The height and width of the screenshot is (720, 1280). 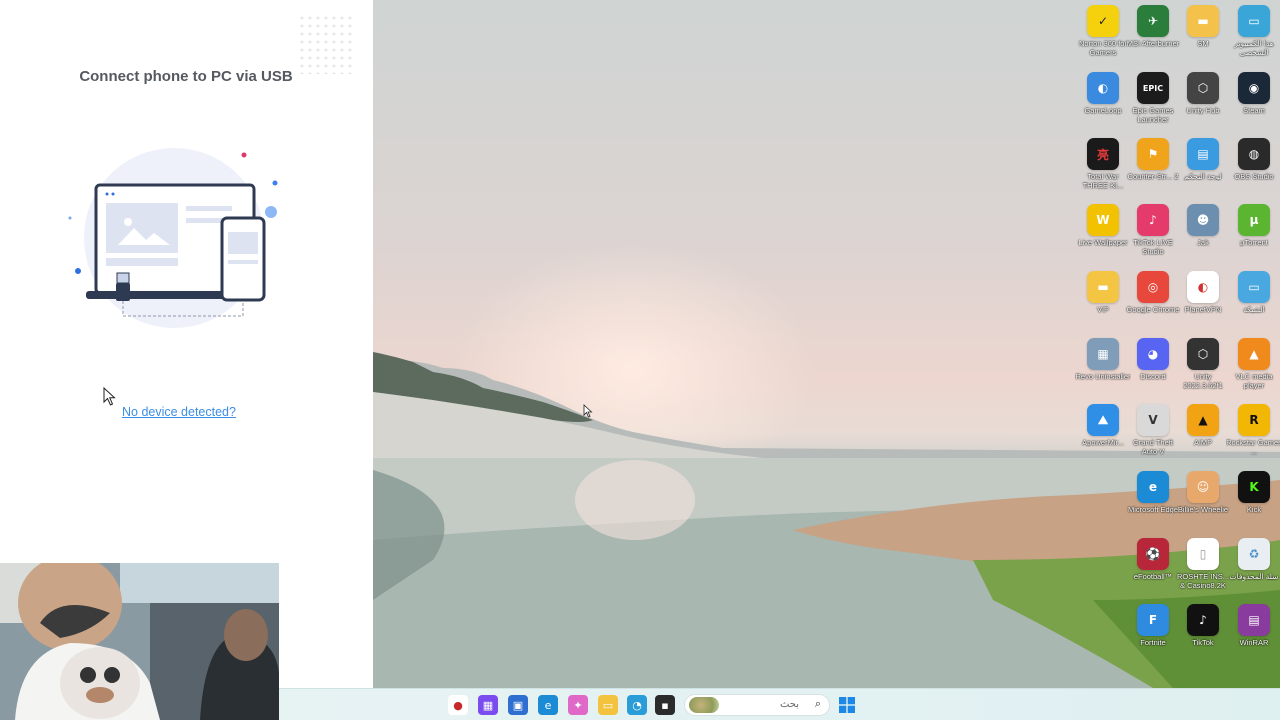 What do you see at coordinates (1254, 642) in the screenshot?
I see `desktop-icon-label: WinRAR` at bounding box center [1254, 642].